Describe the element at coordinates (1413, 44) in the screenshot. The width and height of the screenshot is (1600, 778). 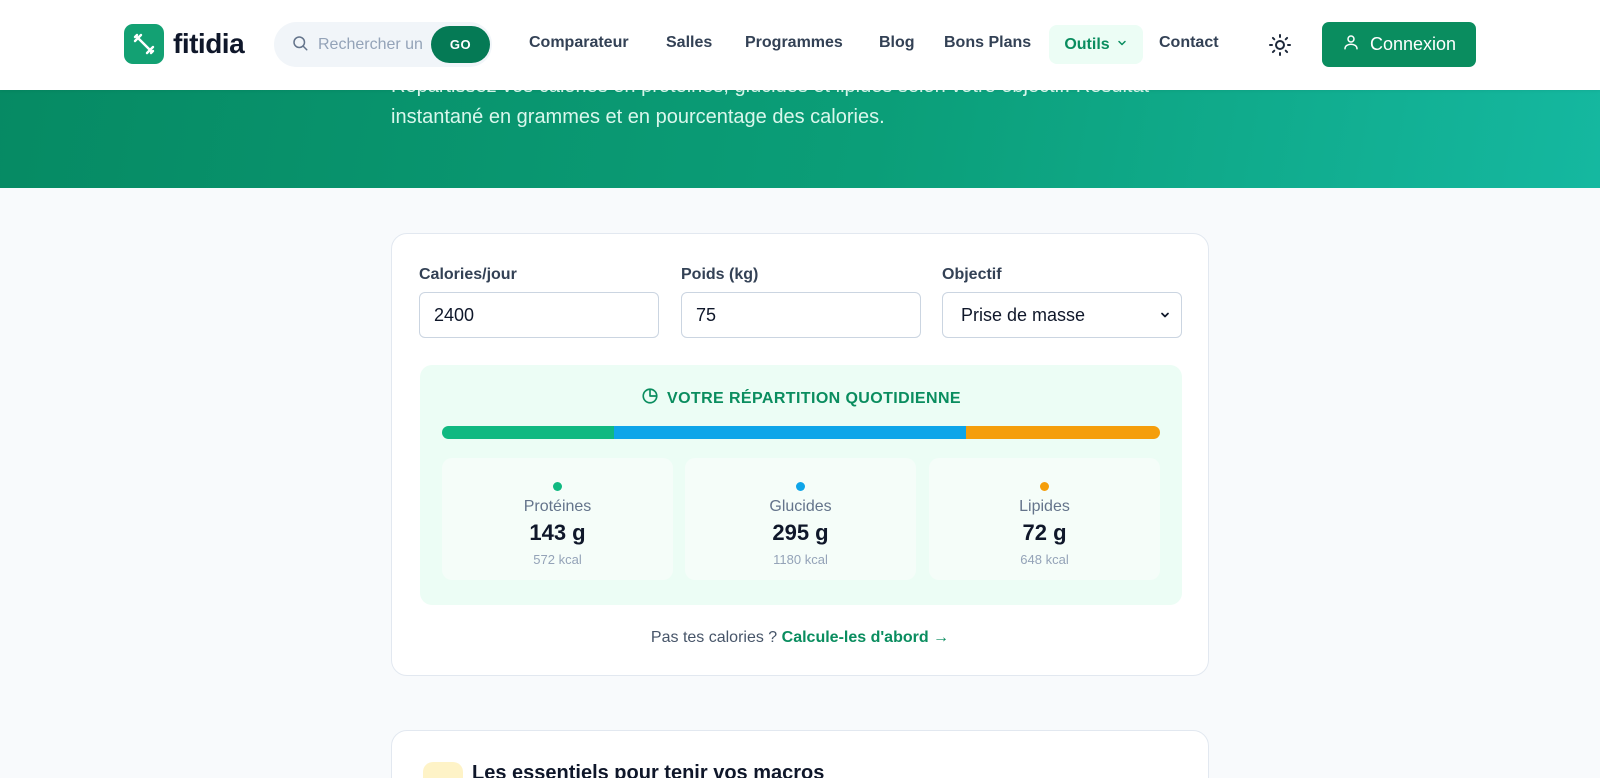
I see `login-label: Connexion` at that location.